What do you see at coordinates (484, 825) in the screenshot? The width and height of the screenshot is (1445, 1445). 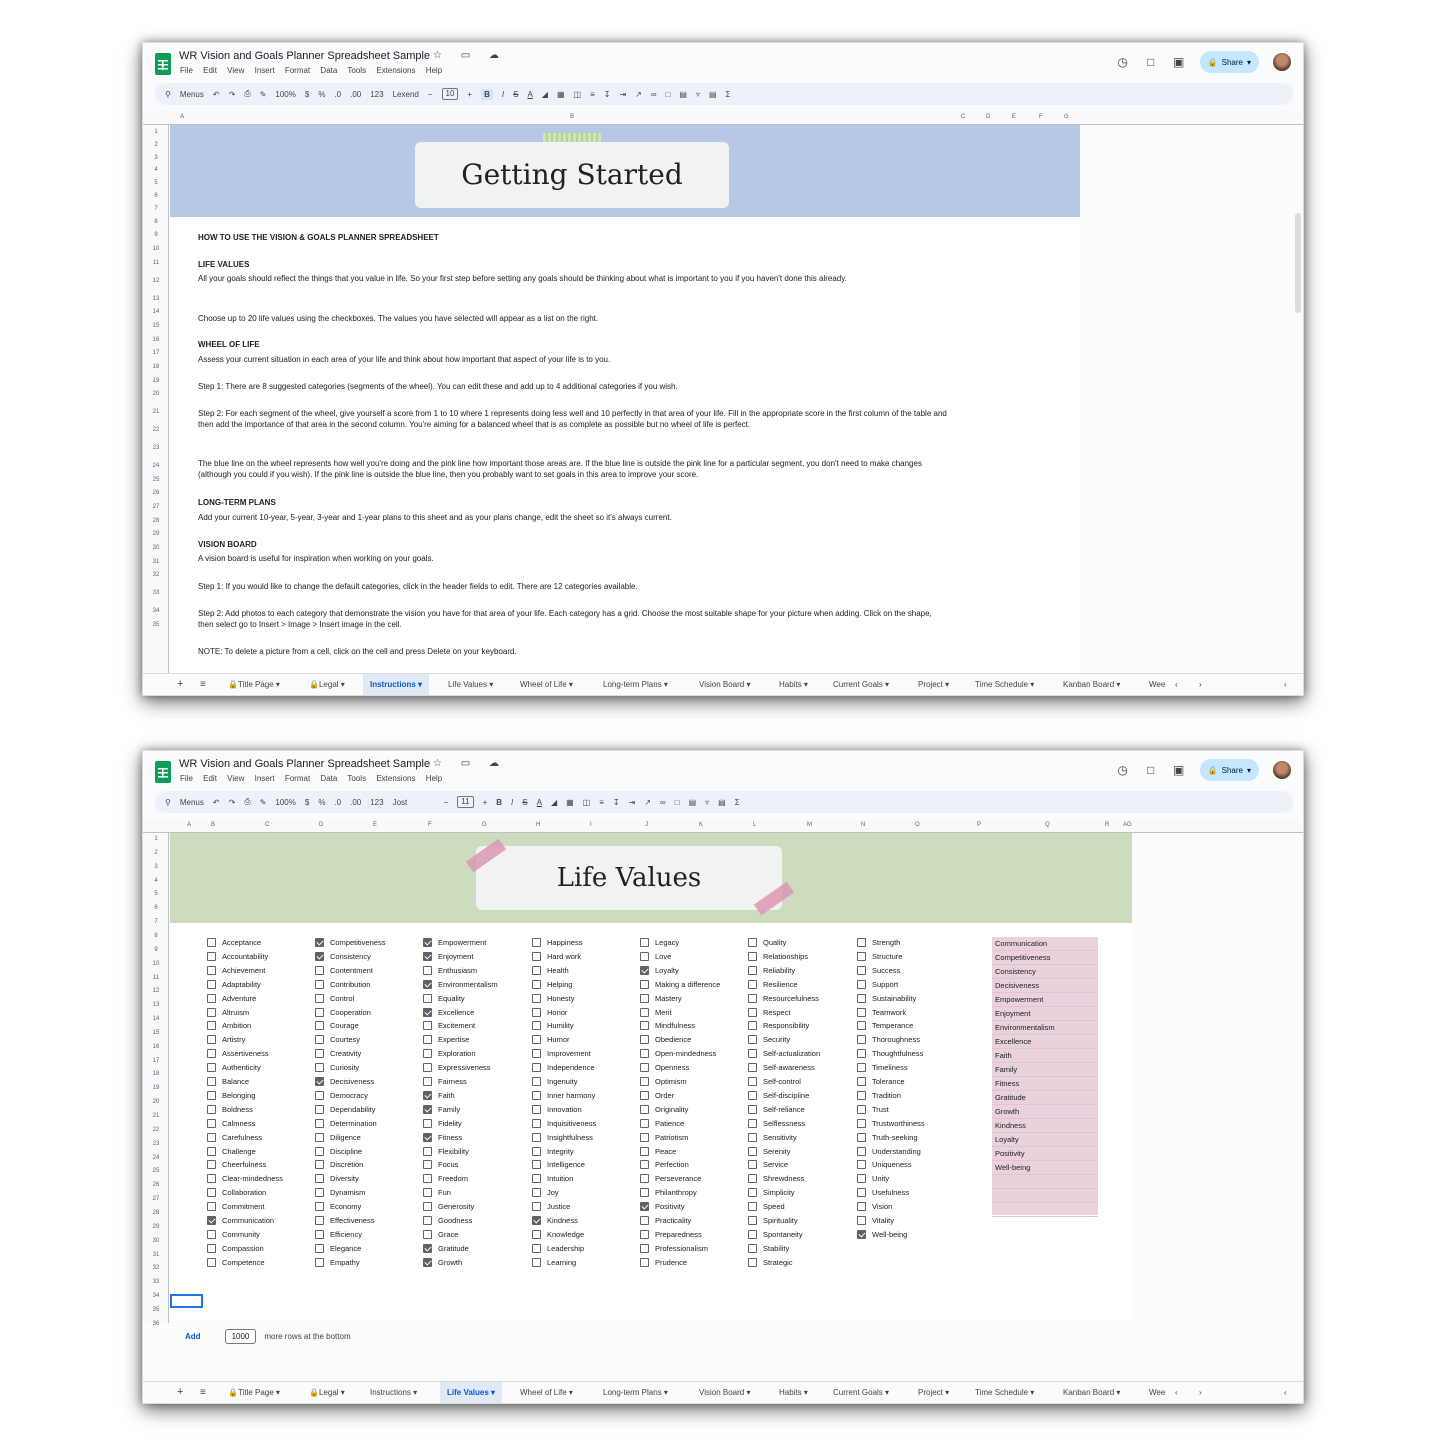 I see `col-header: G` at bounding box center [484, 825].